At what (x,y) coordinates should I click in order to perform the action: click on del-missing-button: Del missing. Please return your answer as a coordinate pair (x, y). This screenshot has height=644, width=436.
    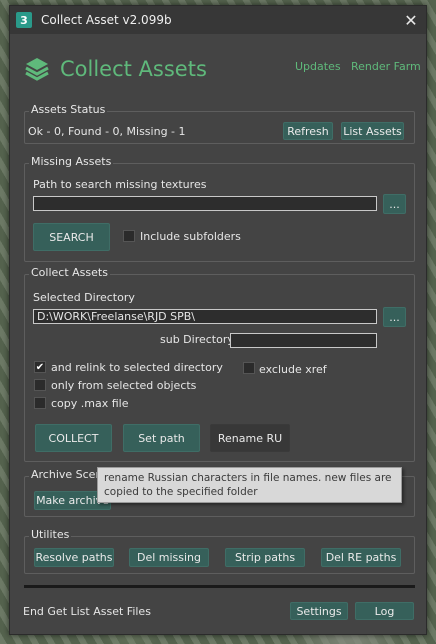
    Looking at the image, I should click on (169, 557).